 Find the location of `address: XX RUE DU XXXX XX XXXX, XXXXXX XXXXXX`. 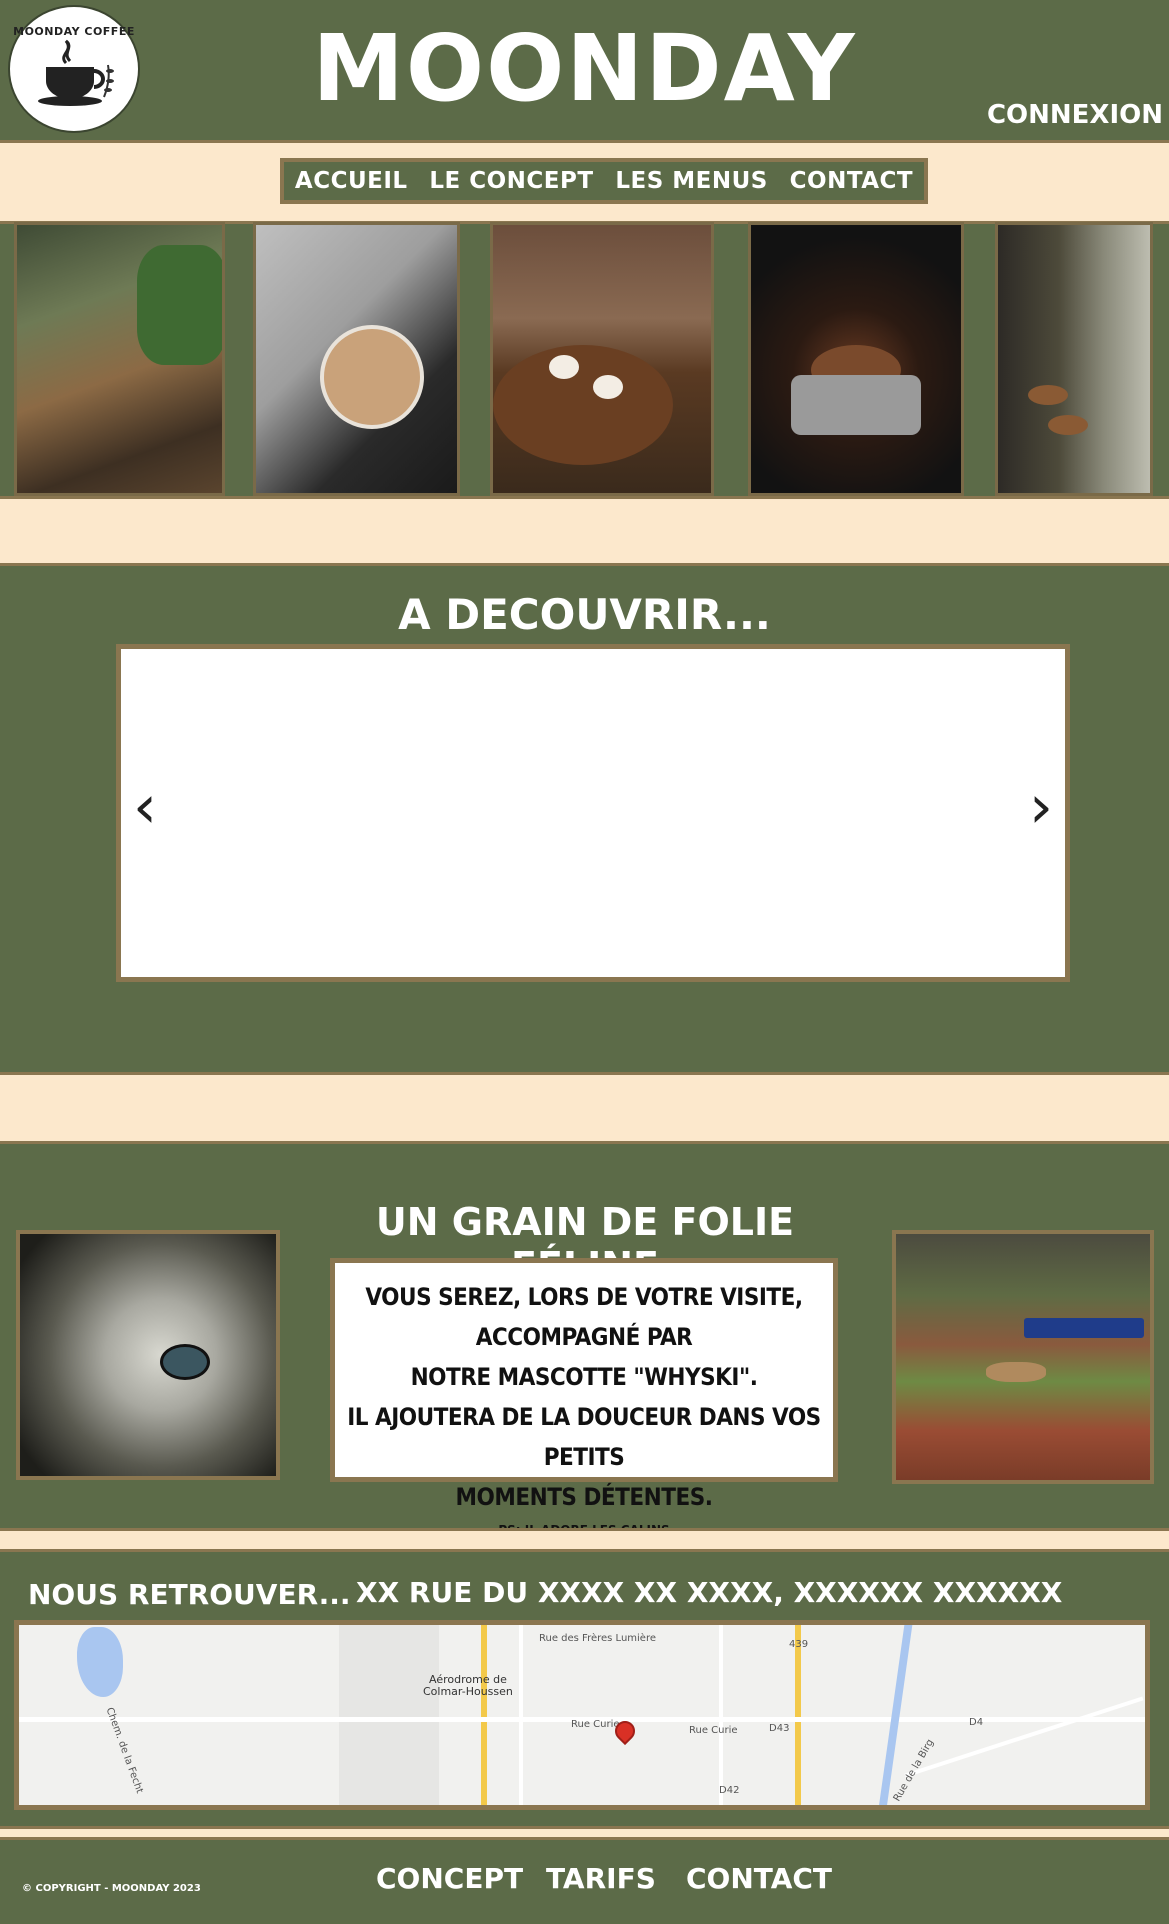

address: XX RUE DU XXXX XX XXXX, XXXXXX XXXXXX is located at coordinates (709, 1592).